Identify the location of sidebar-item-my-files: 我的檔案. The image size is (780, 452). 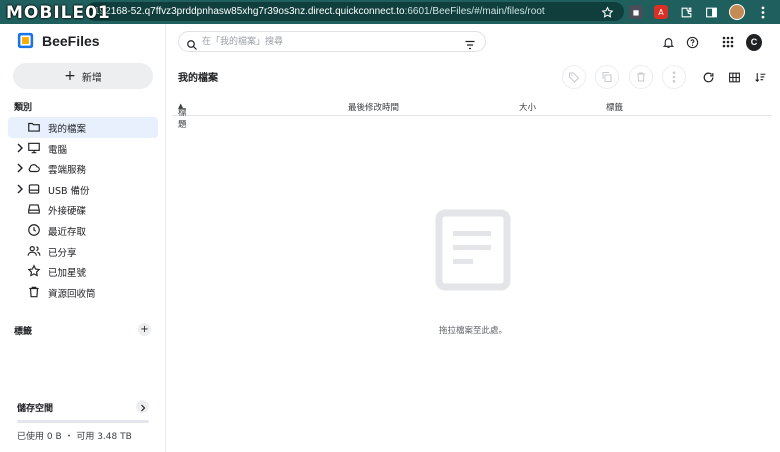
(83, 127).